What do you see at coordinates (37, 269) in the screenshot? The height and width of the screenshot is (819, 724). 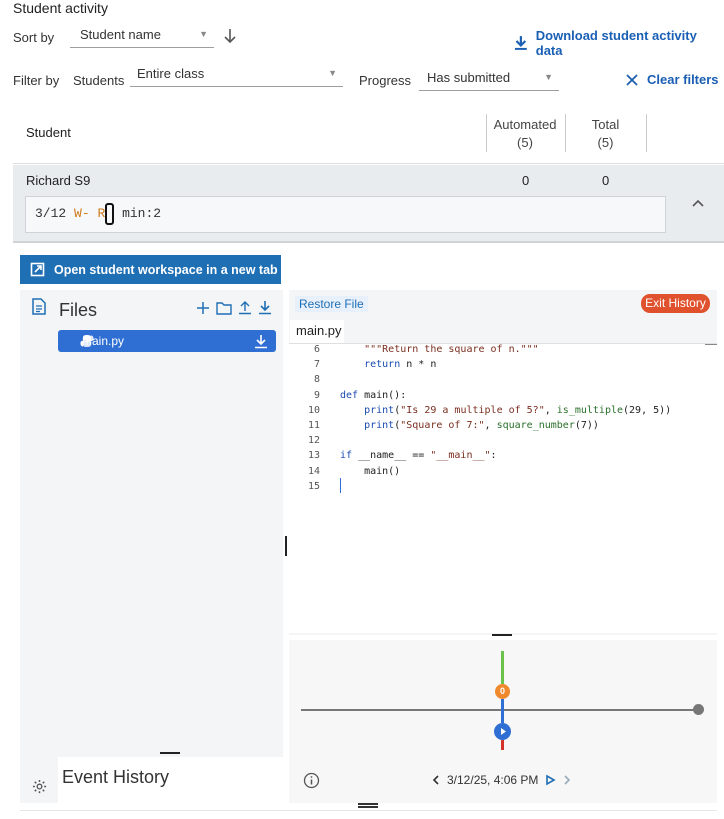 I see `open-external-icon` at bounding box center [37, 269].